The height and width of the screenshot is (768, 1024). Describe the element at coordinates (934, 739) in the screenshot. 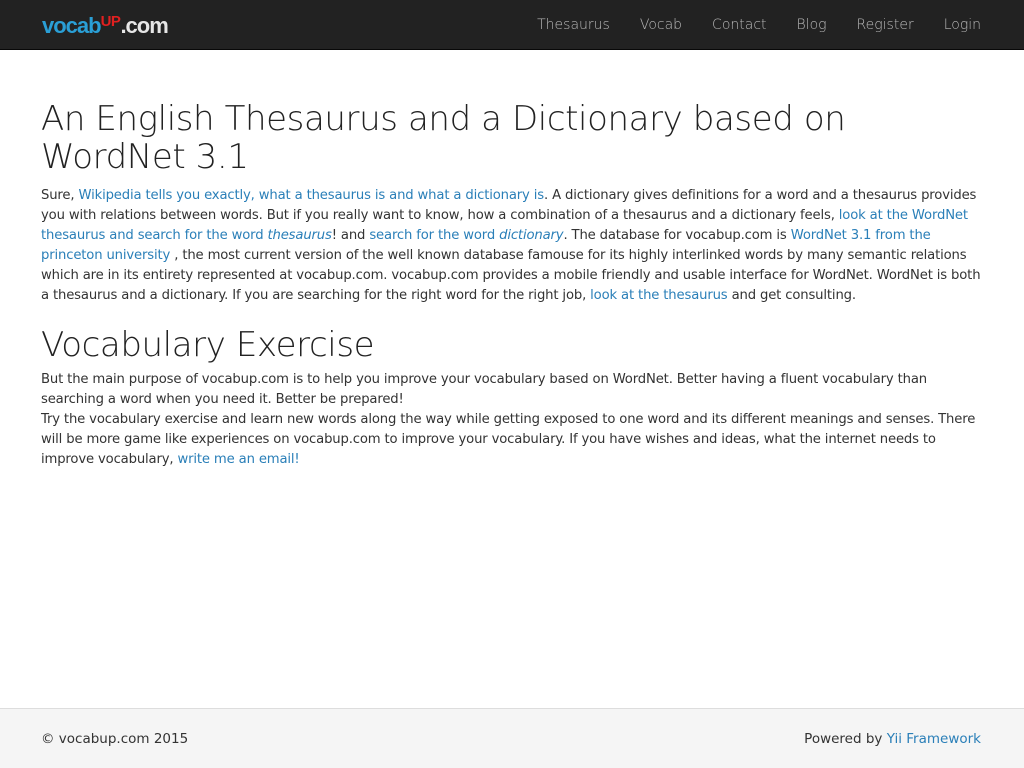

I see `yii-framework-link: Yii Framework` at that location.